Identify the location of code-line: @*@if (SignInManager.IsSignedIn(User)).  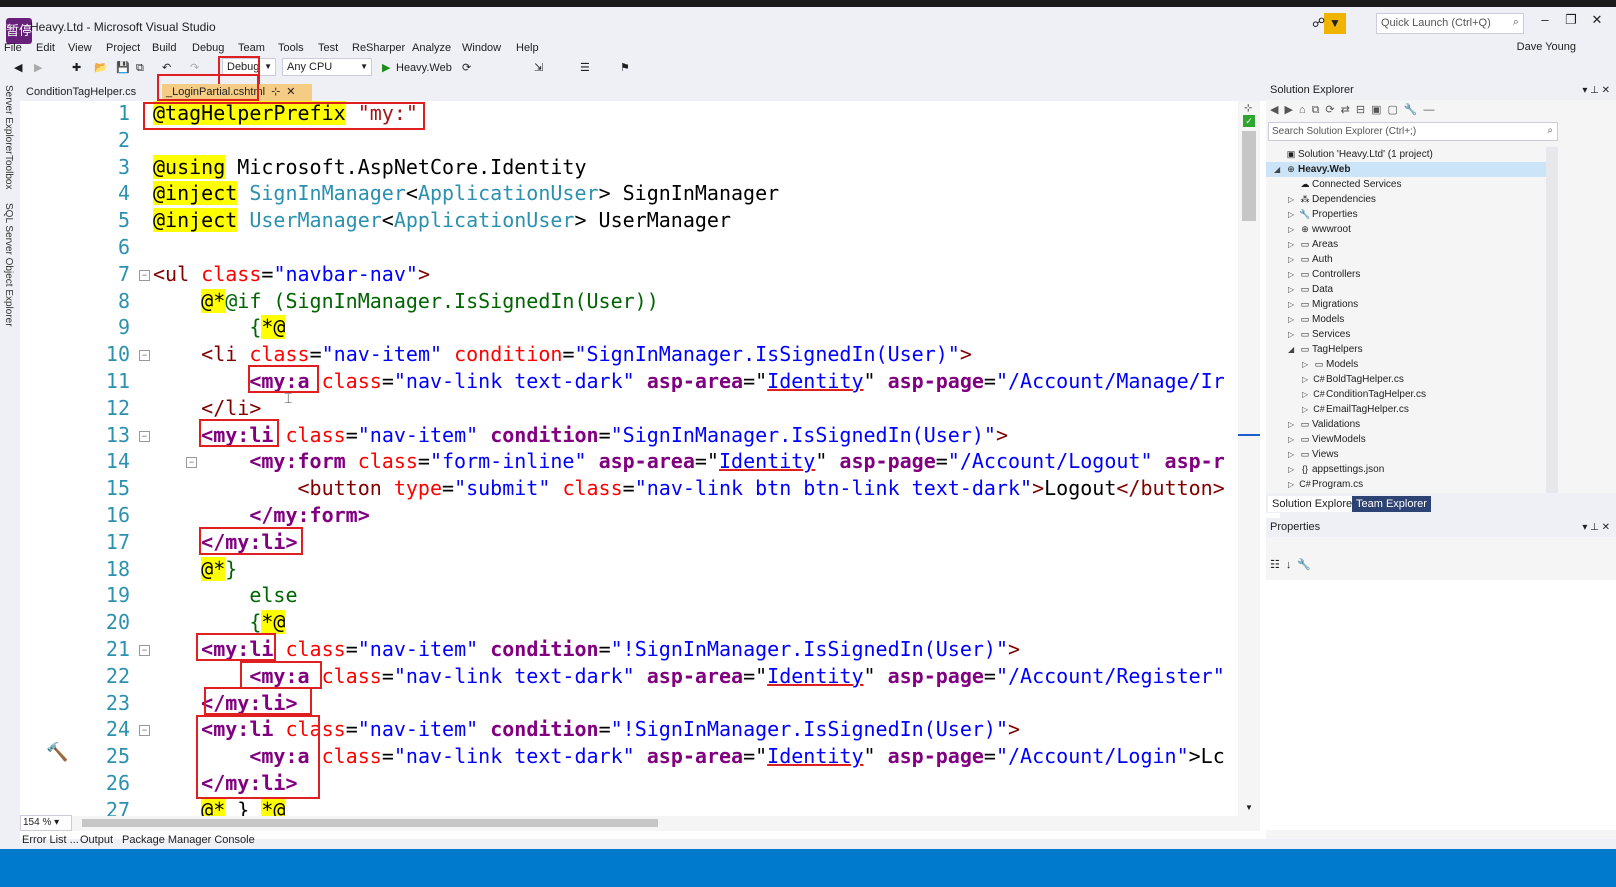
(406, 300).